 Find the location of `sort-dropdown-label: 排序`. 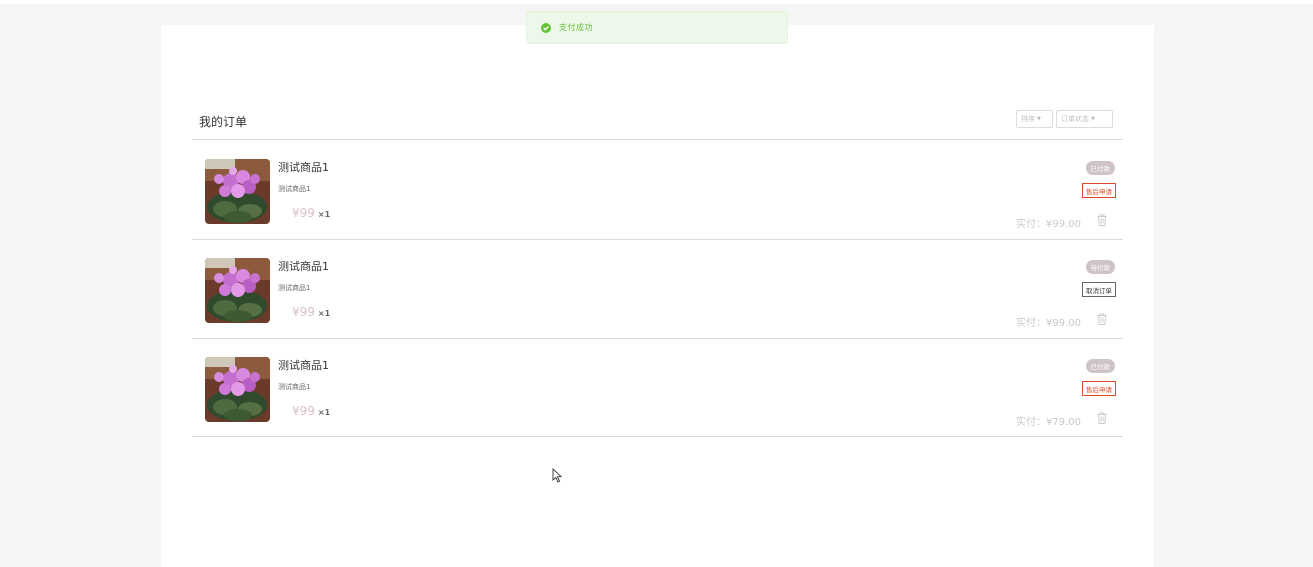

sort-dropdown-label: 排序 is located at coordinates (1028, 119).